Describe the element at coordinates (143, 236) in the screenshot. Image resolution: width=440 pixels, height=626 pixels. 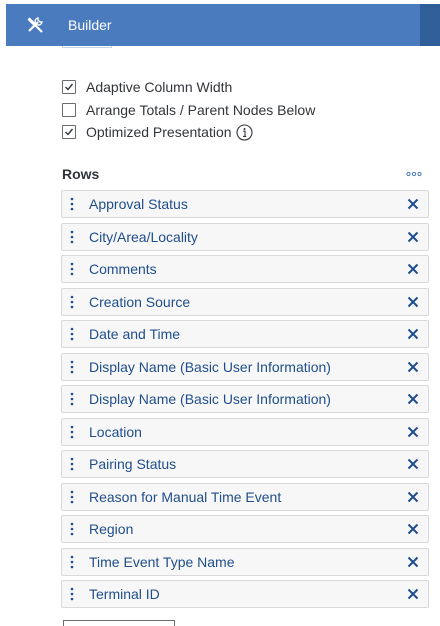
I see `row-label: City/Area/Locality` at that location.